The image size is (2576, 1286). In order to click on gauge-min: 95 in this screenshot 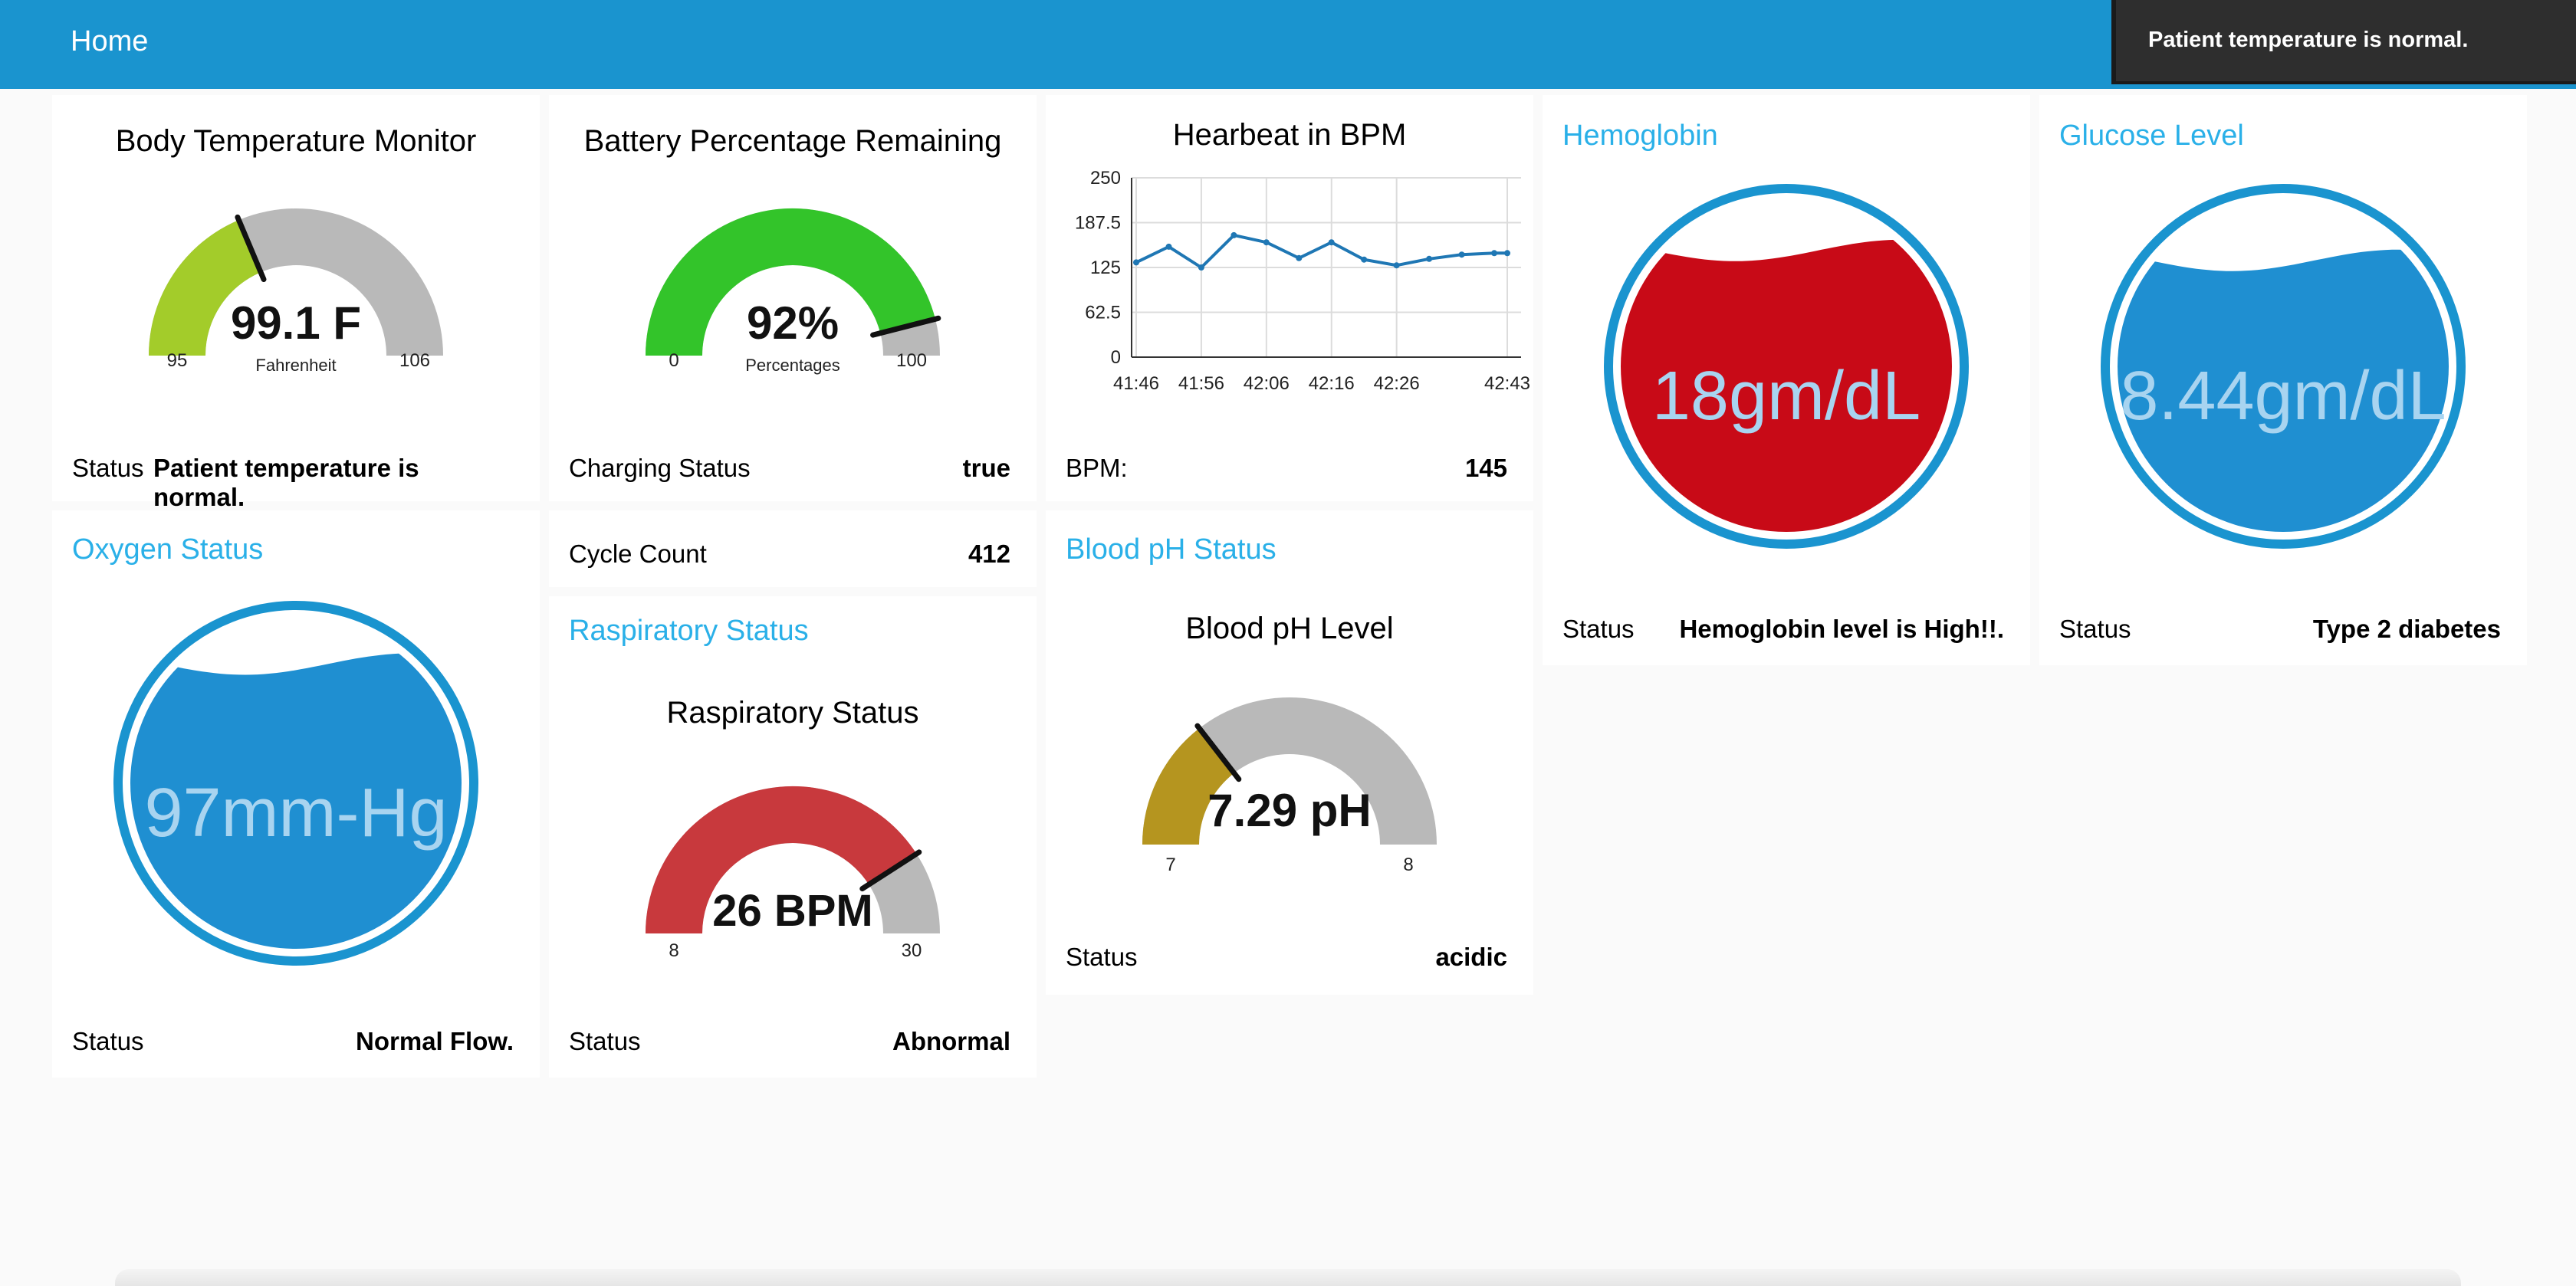, I will do `click(177, 360)`.